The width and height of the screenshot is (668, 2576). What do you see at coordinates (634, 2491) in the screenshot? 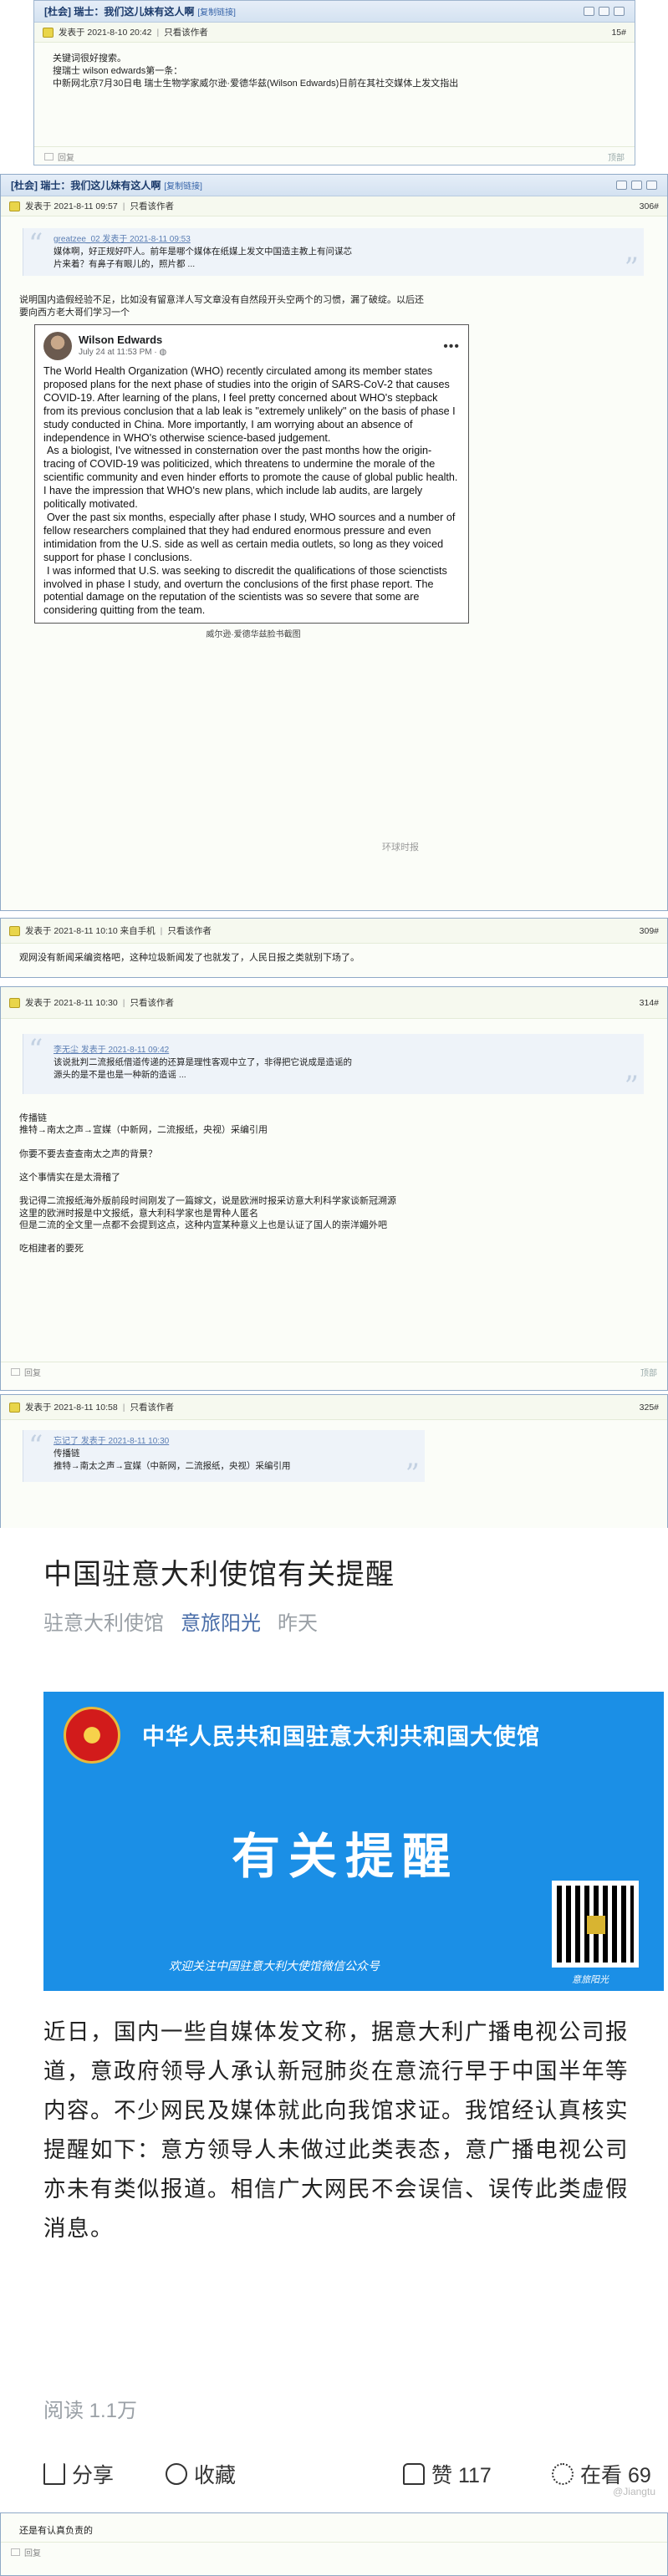
I see `watermark: @Jiangtu` at bounding box center [634, 2491].